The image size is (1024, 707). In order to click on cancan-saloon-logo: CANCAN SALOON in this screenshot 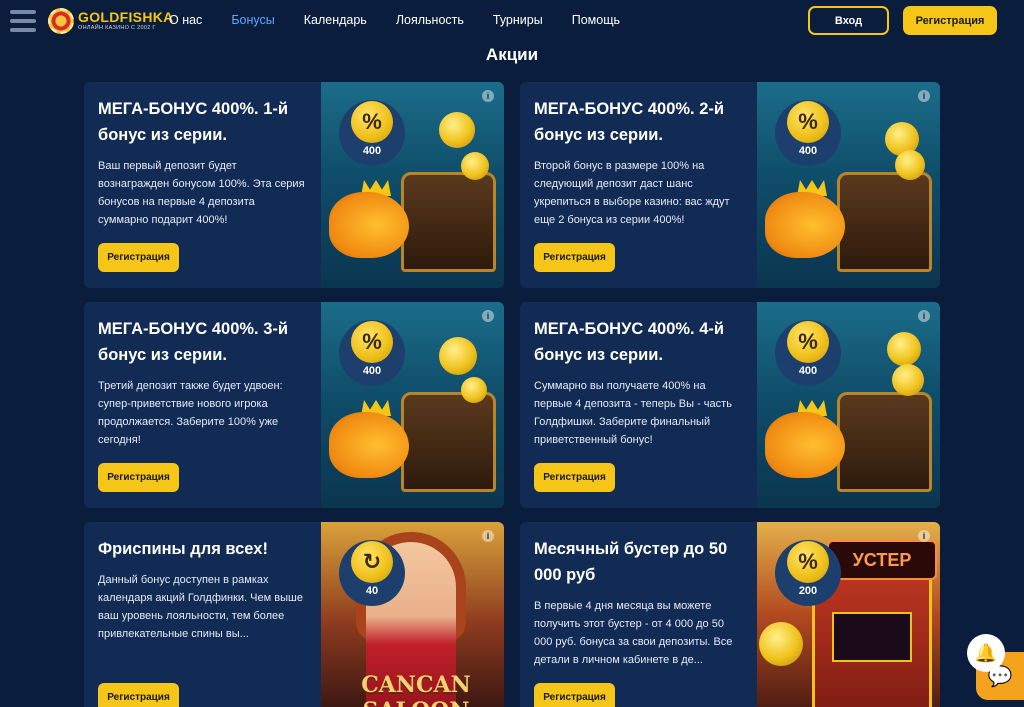, I will do `click(416, 689)`.